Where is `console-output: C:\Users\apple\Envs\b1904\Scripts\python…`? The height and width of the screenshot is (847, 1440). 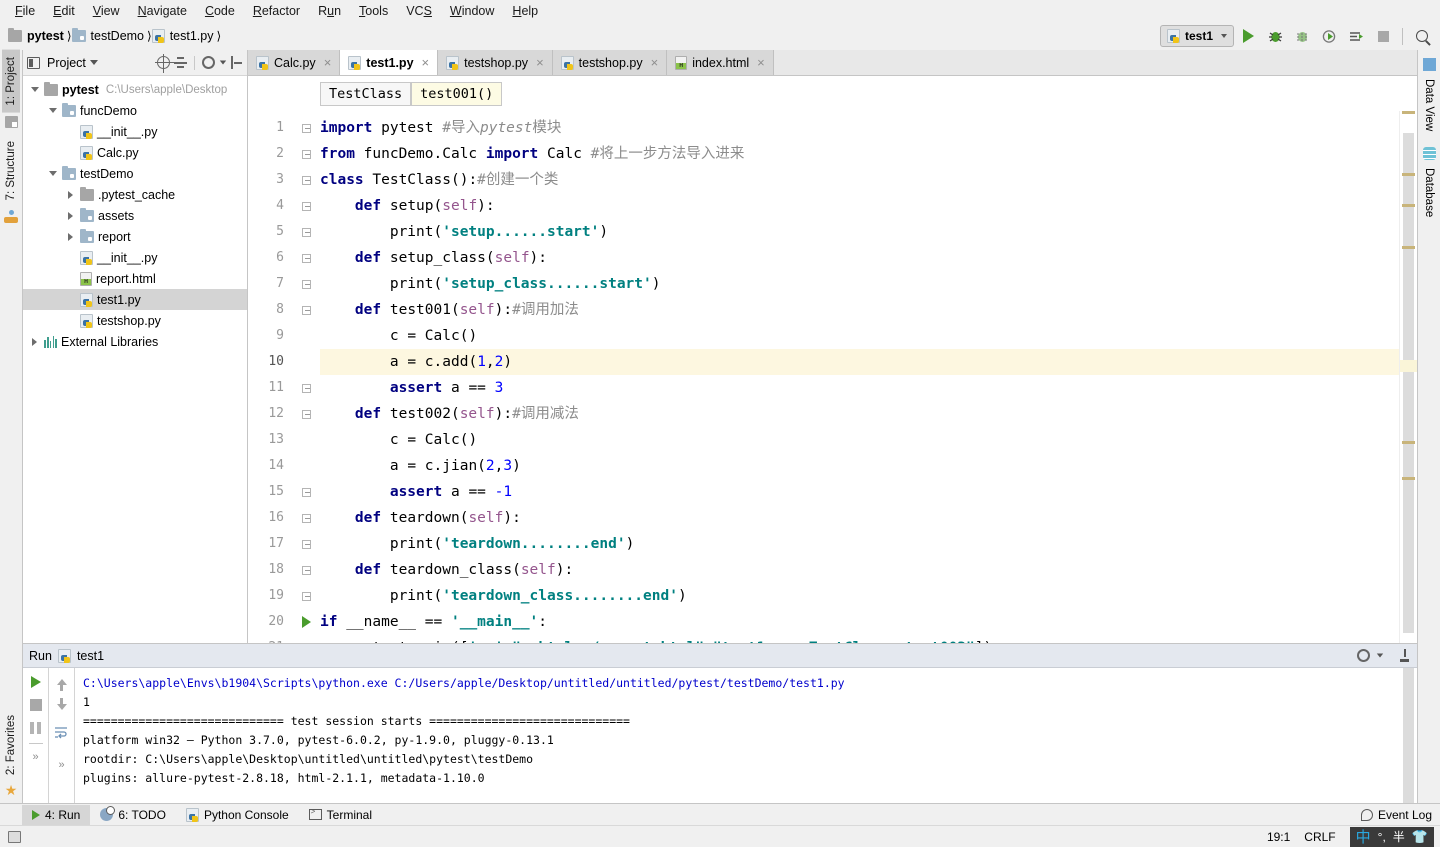 console-output: C:\Users\apple\Envs\b1904\Scripts\python… is located at coordinates (736, 735).